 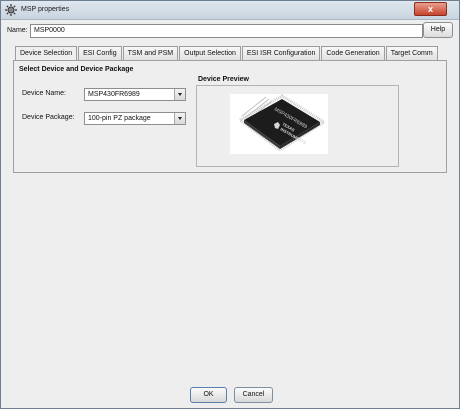 I want to click on help-button: Help, so click(x=438, y=30).